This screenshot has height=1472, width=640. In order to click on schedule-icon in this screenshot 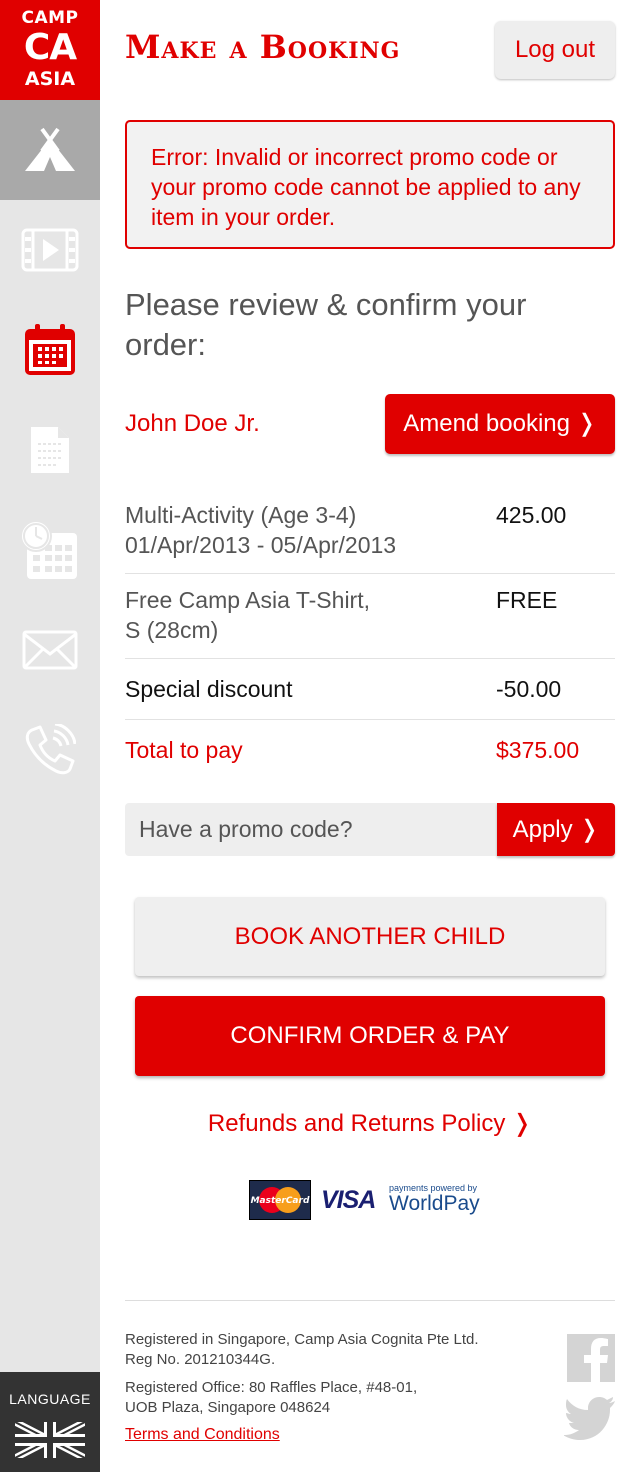, I will do `click(48, 549)`.